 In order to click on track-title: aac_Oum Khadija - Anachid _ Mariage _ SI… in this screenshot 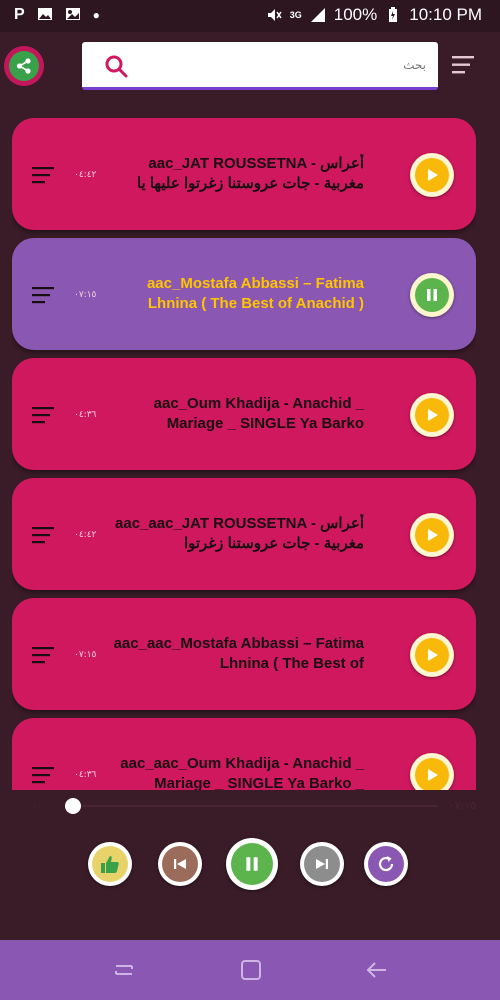, I will do `click(258, 413)`.